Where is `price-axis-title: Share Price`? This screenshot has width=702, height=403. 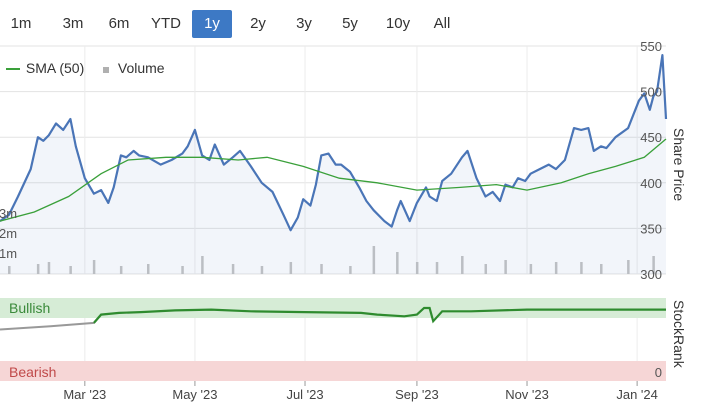 price-axis-title: Share Price is located at coordinates (679, 164).